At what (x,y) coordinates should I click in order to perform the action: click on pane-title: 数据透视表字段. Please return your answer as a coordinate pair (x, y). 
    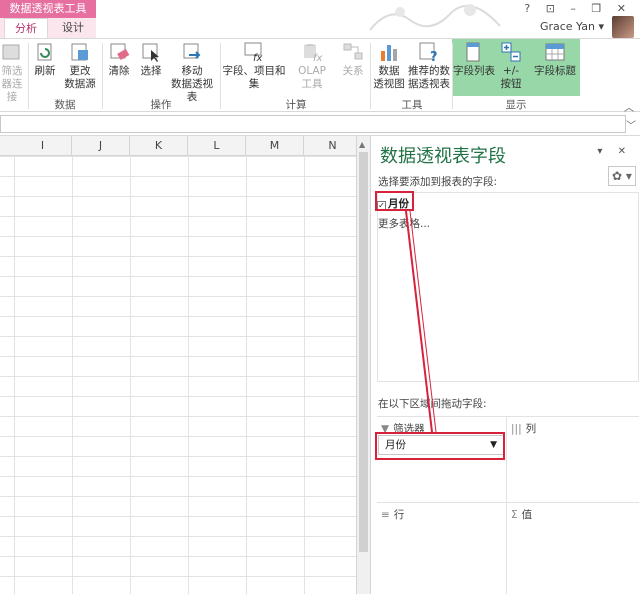
    Looking at the image, I should click on (443, 156).